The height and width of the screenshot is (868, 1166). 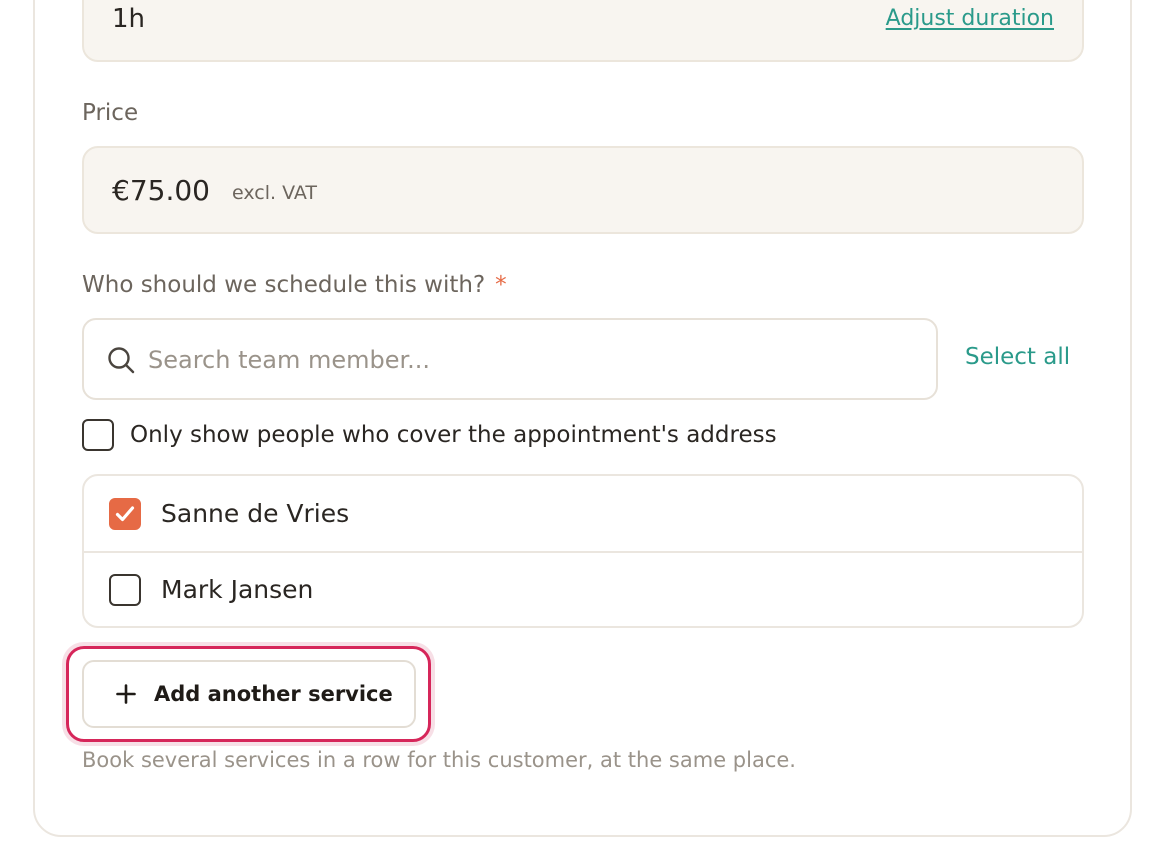 What do you see at coordinates (970, 19) in the screenshot?
I see `adjust-duration-link: Adjust duration` at bounding box center [970, 19].